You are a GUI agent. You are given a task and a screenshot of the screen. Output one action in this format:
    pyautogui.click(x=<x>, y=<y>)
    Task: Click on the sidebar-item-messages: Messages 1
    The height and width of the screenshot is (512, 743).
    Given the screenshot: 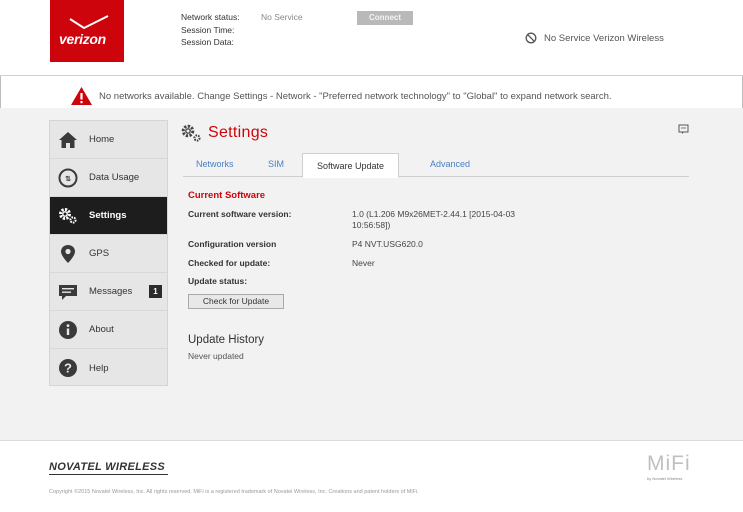 What is the action you would take?
    pyautogui.click(x=108, y=292)
    